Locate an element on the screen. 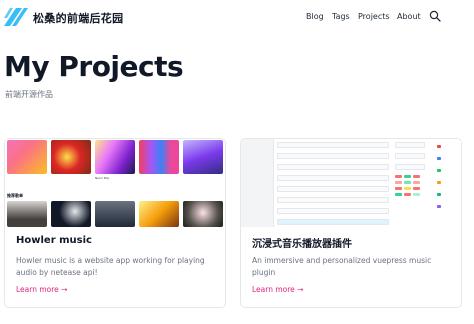 The height and width of the screenshot is (324, 474). striped-logo-icon is located at coordinates (16, 17).